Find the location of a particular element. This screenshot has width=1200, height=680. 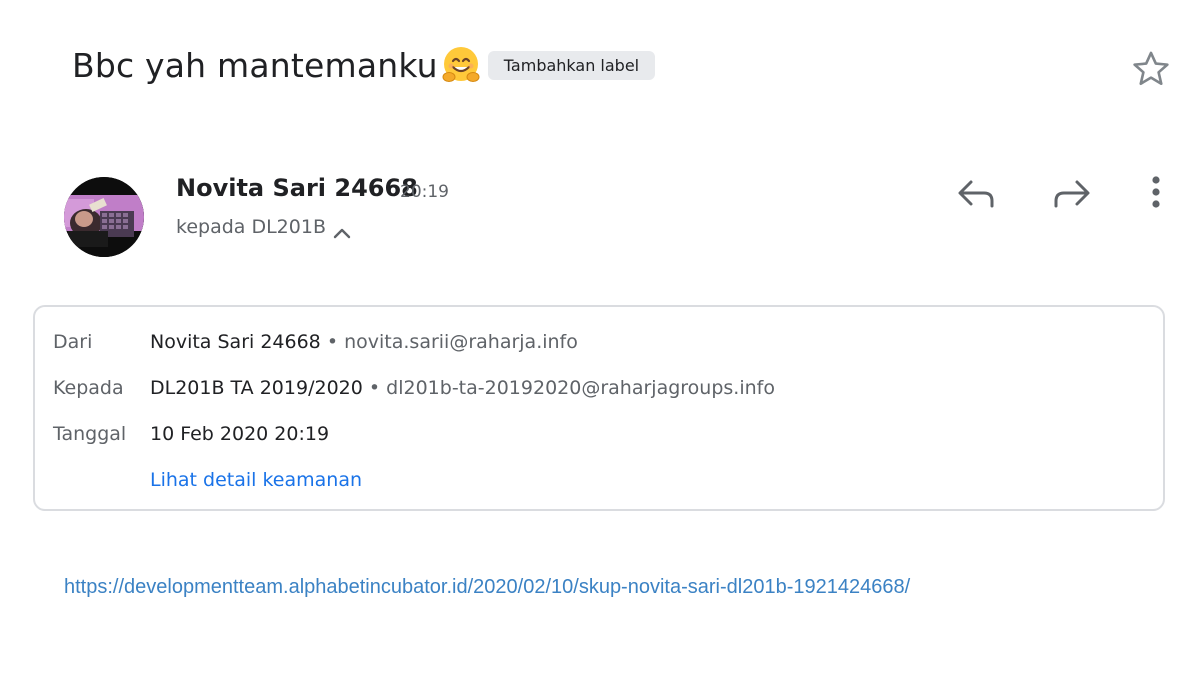

subject-row: Bbc yah mantemanku Tambahkan label is located at coordinates (364, 65).